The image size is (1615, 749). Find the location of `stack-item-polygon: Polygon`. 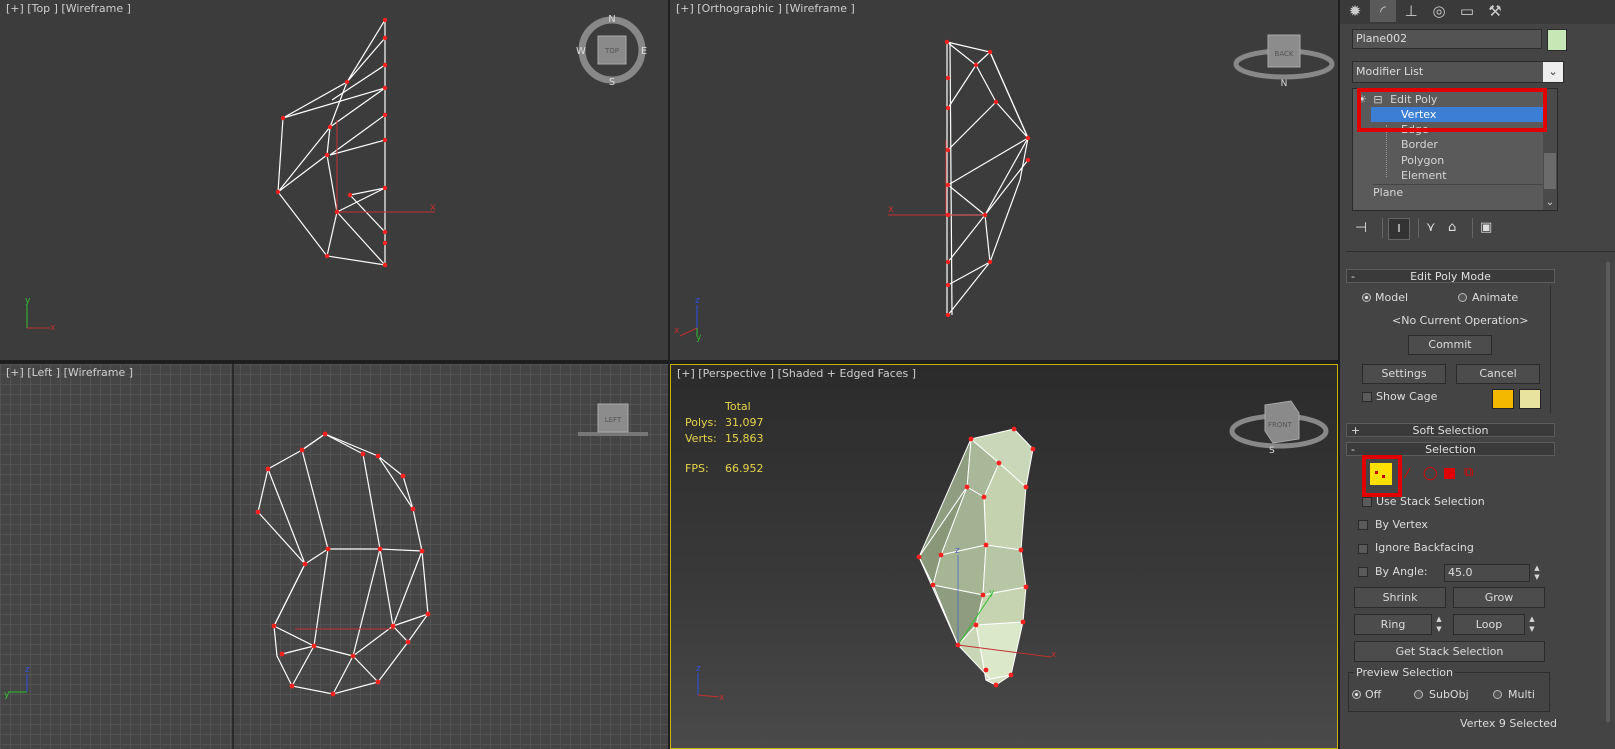

stack-item-polygon: Polygon is located at coordinates (1479, 160).